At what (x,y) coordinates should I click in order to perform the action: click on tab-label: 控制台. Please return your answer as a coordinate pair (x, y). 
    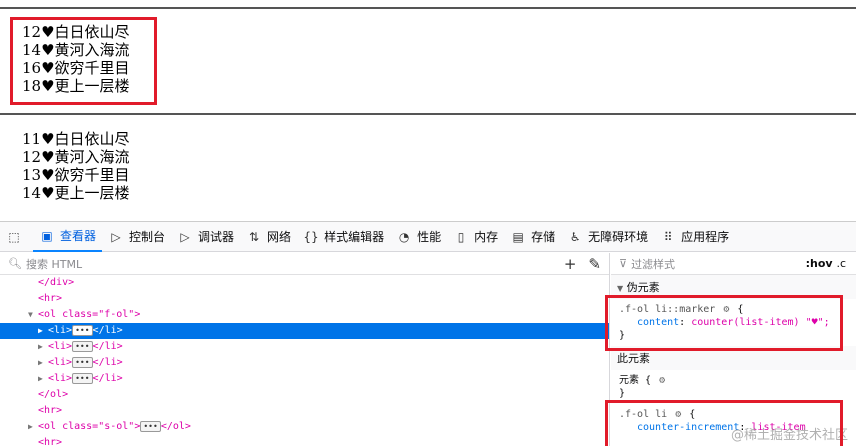
    Looking at the image, I should click on (147, 237).